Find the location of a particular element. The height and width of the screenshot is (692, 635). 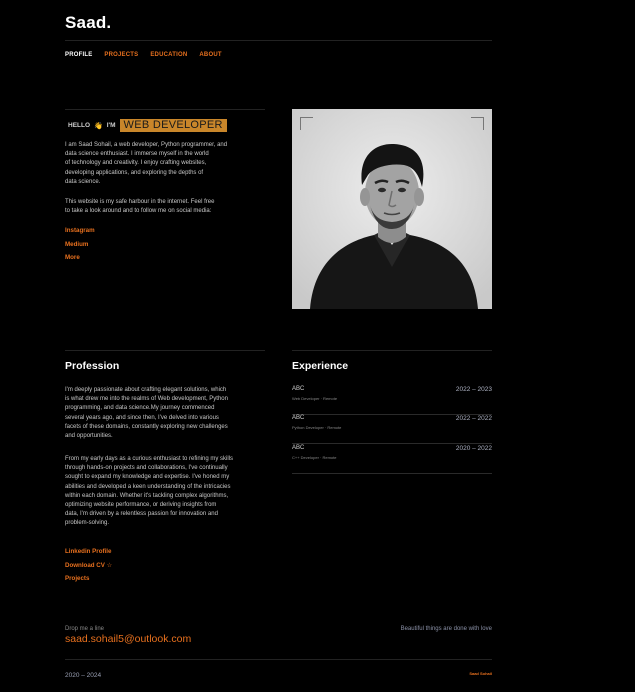

experience-role: C++ Developer · Remote is located at coordinates (314, 457).